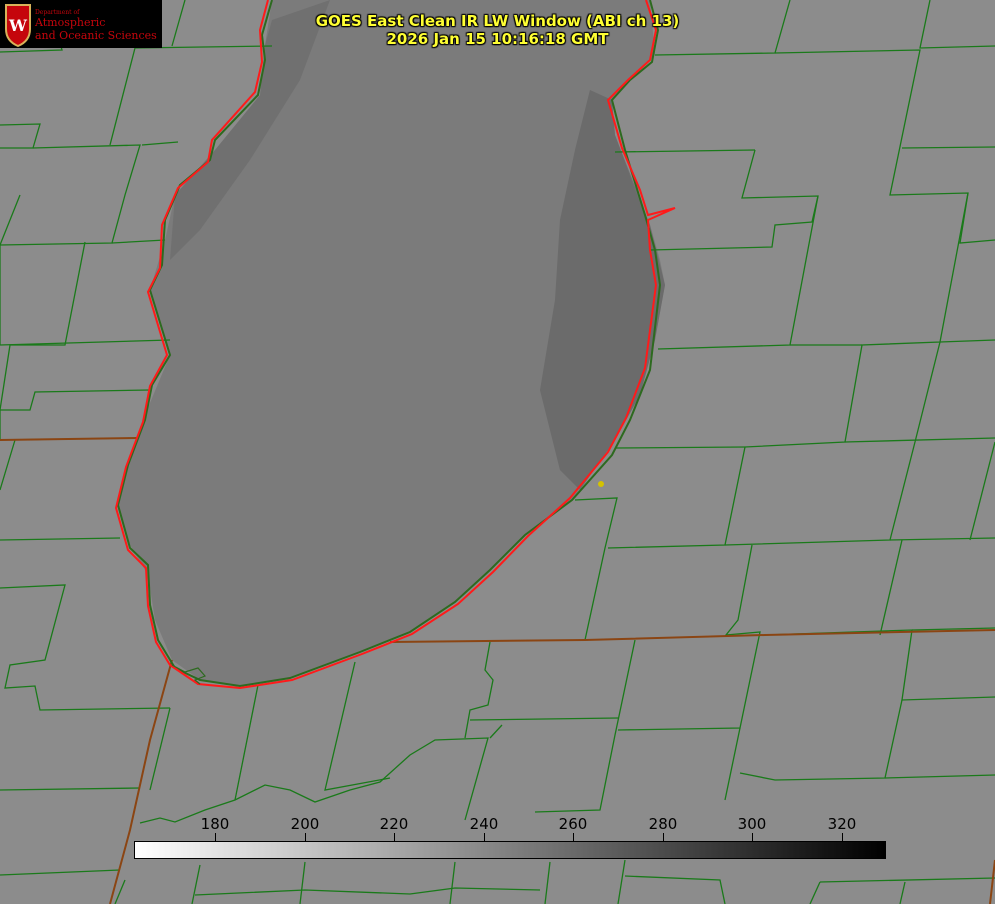  What do you see at coordinates (484, 824) in the screenshot?
I see `colorbar-tick-label: 240` at bounding box center [484, 824].